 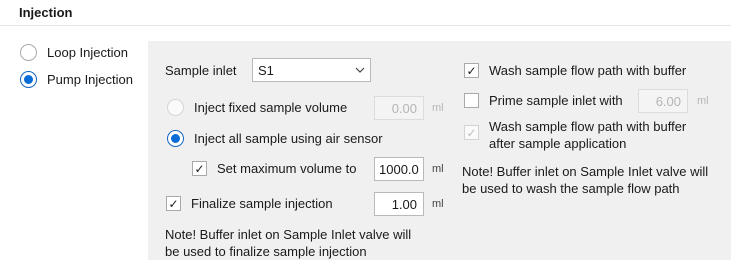 What do you see at coordinates (90, 79) in the screenshot?
I see `pump-injection-label: Pump Injection` at bounding box center [90, 79].